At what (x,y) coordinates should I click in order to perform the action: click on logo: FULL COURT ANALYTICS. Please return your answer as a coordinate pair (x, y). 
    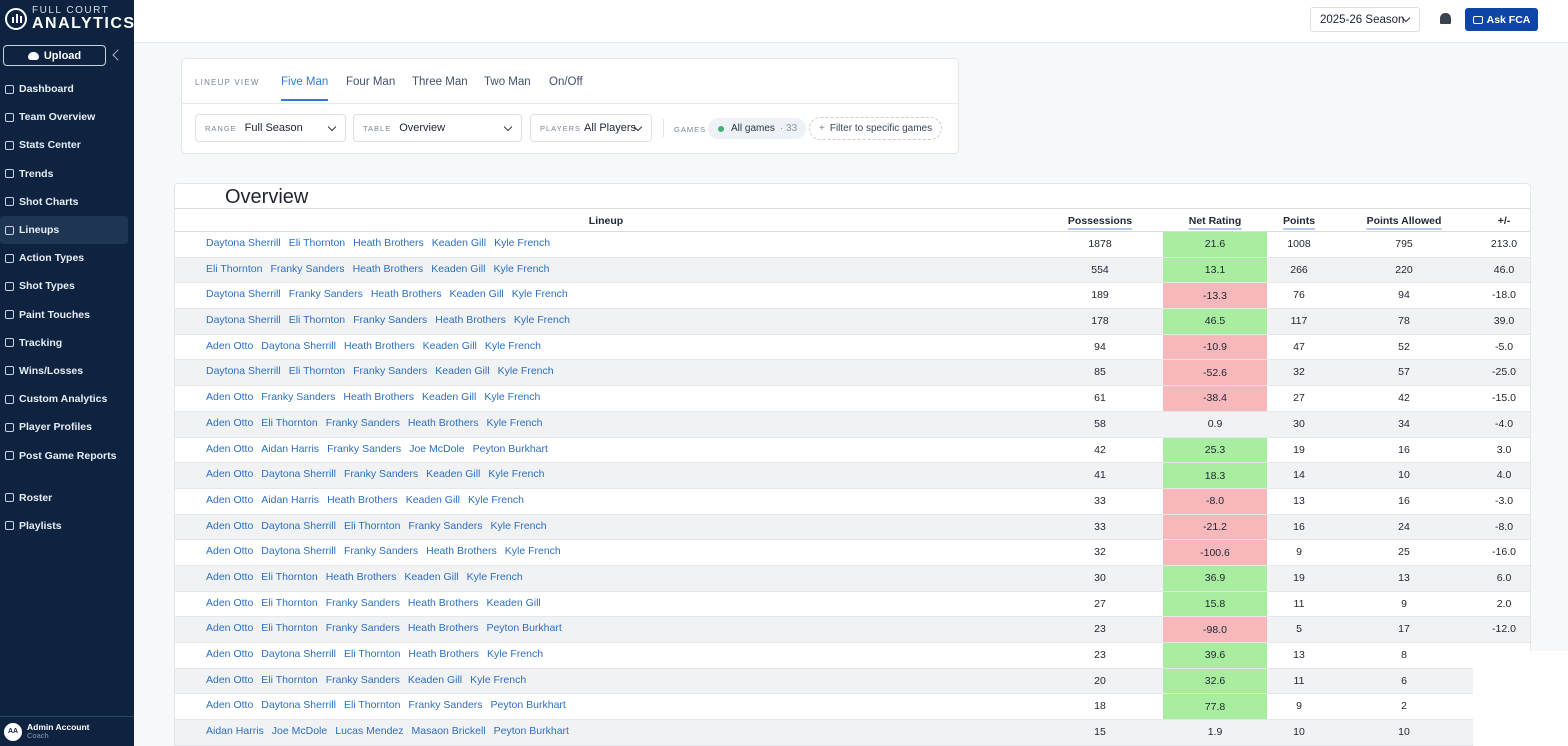
    Looking at the image, I should click on (70, 19).